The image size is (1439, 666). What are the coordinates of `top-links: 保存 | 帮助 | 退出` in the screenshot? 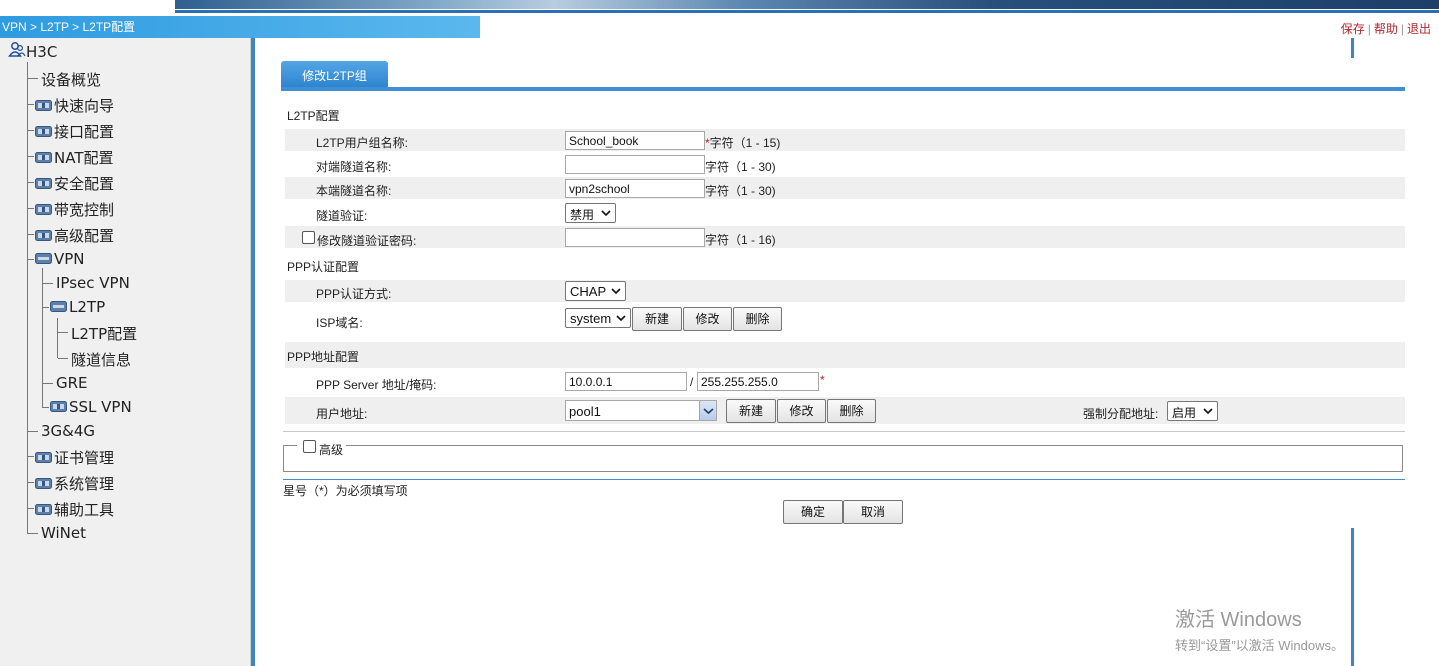 It's located at (1385, 29).